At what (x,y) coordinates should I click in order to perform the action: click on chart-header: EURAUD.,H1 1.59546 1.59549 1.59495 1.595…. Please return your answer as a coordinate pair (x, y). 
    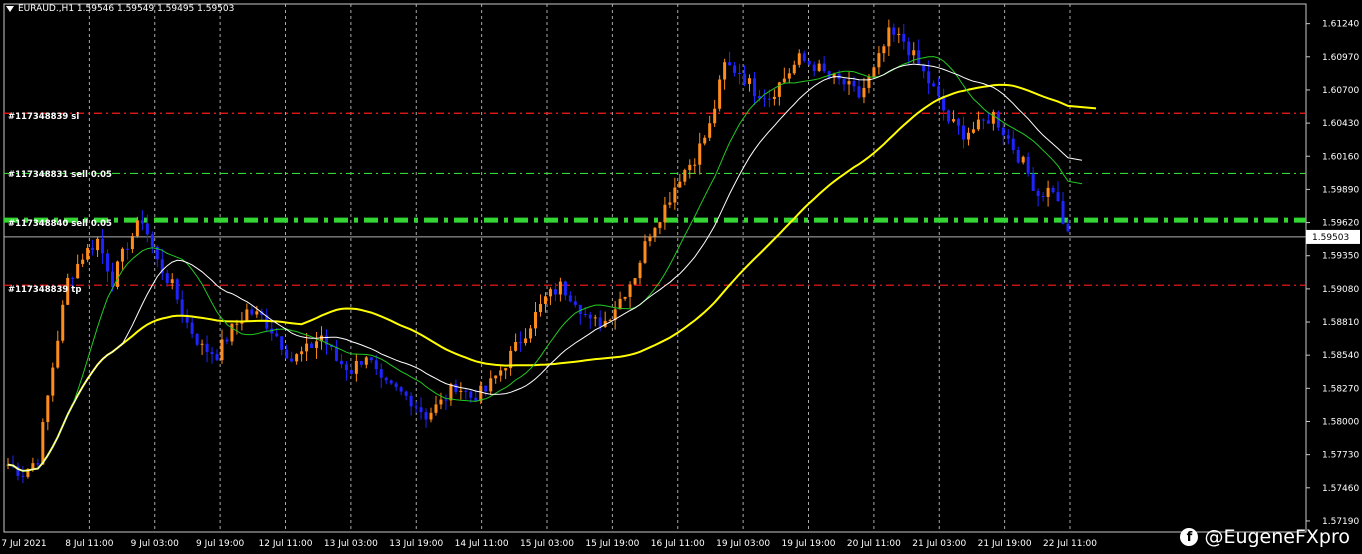
    Looking at the image, I should click on (120, 9).